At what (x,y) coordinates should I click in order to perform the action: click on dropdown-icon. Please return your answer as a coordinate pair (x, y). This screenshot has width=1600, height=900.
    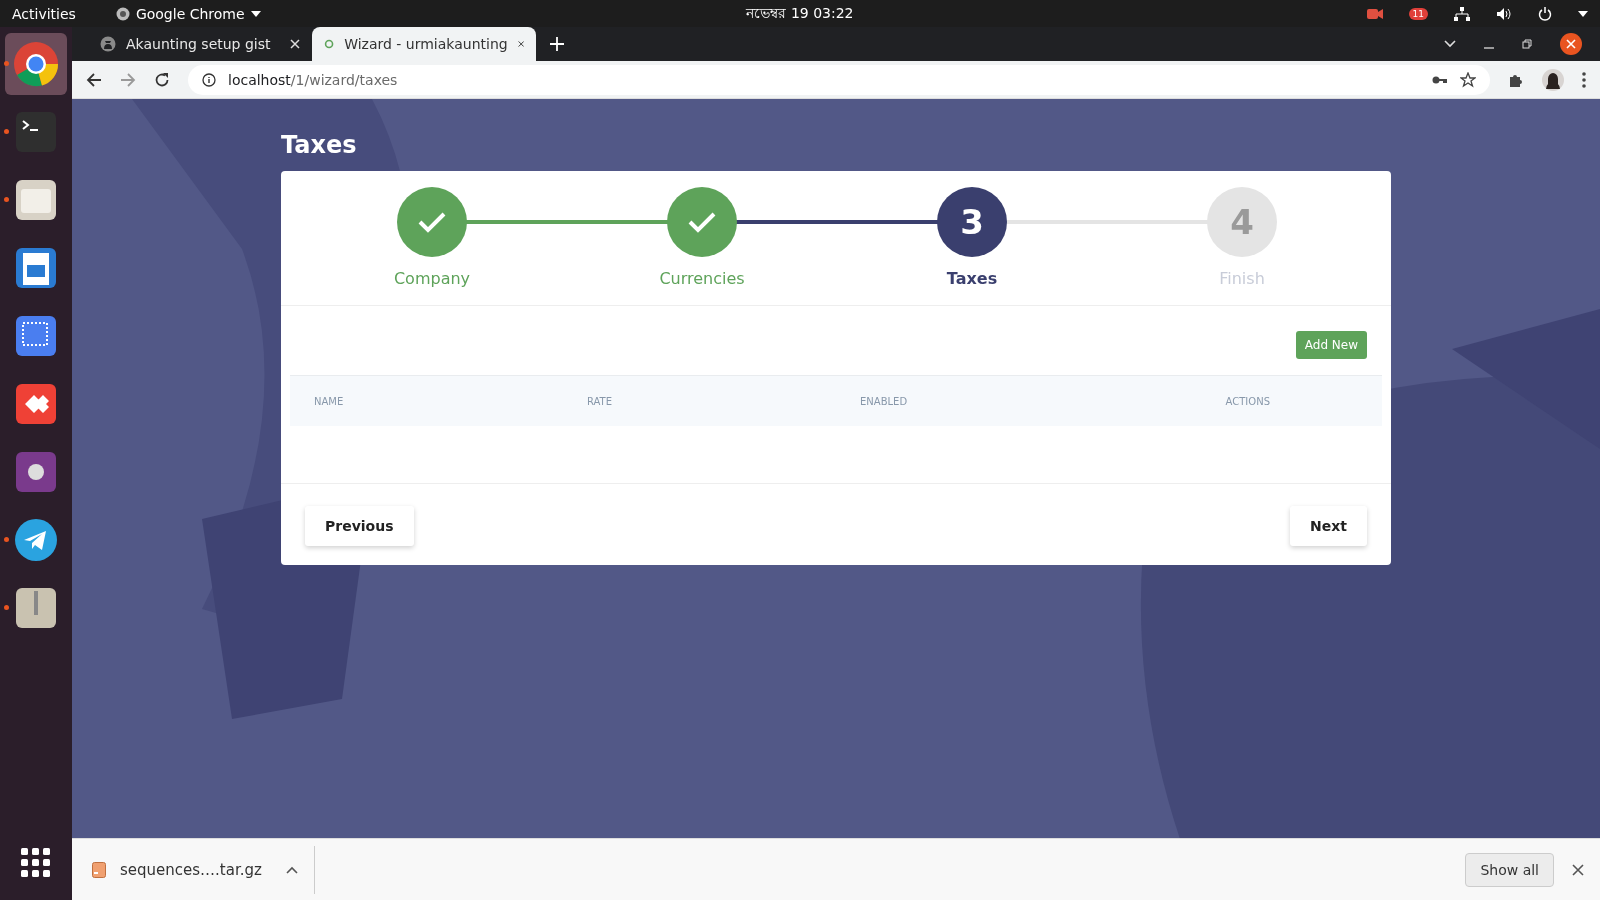
    Looking at the image, I should click on (1583, 13).